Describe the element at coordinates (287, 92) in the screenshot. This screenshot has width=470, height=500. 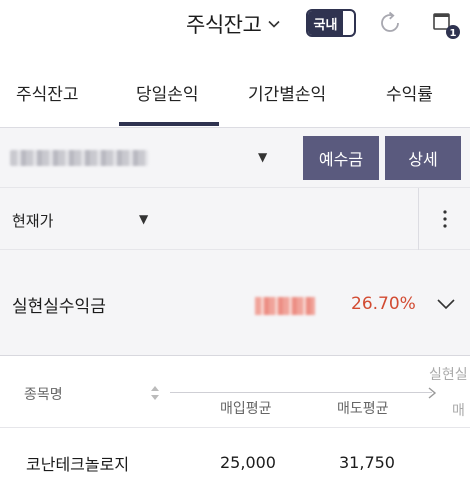
I see `tab-period-profit: 기간별손익` at that location.